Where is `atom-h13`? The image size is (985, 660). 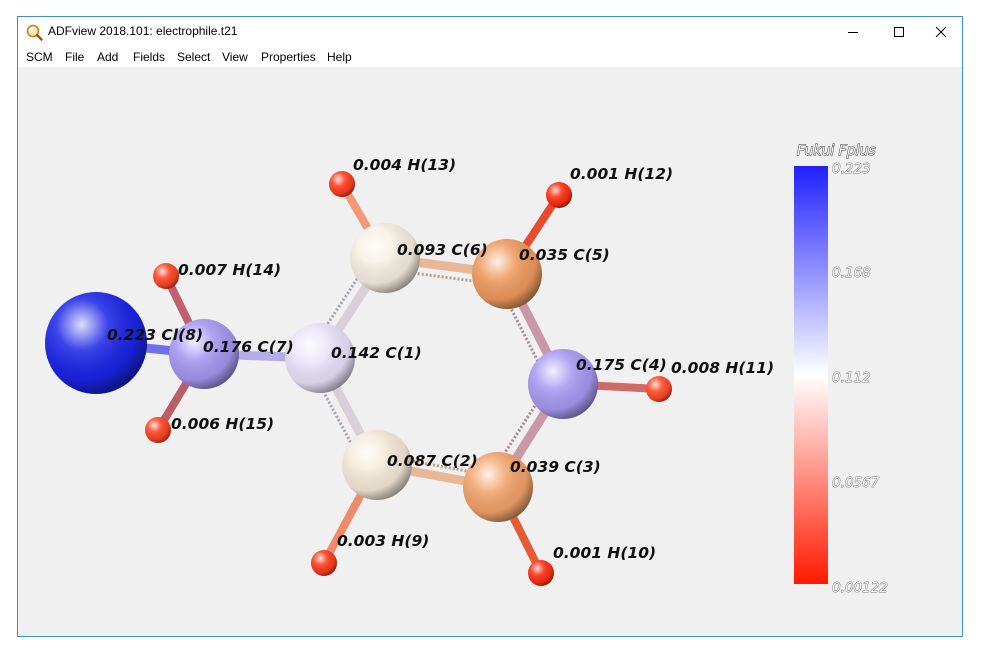
atom-h13 is located at coordinates (342, 184).